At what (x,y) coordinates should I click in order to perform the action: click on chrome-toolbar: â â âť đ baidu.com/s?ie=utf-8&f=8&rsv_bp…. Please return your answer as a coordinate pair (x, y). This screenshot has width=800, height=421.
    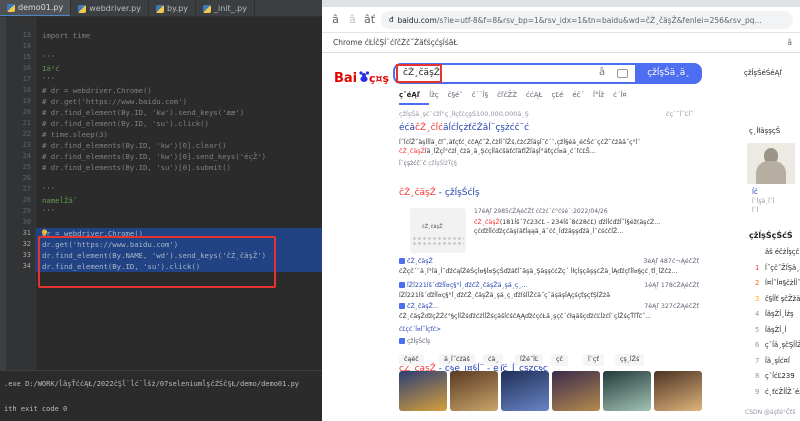
    Looking at the image, I should click on (561, 20).